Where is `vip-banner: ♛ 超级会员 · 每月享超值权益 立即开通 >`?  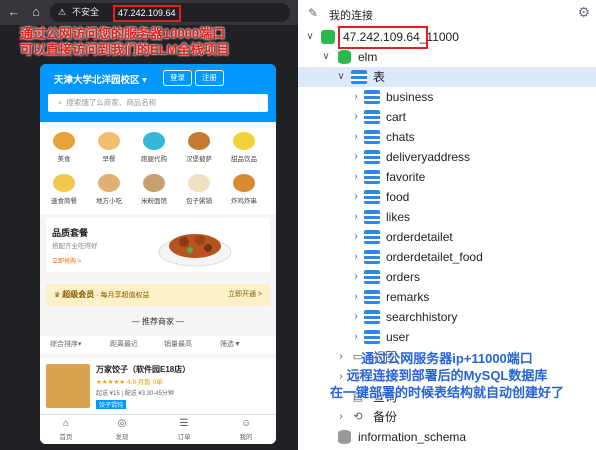 vip-banner: ♛ 超级会员 · 每月享超值权益 立即开通 > is located at coordinates (158, 295).